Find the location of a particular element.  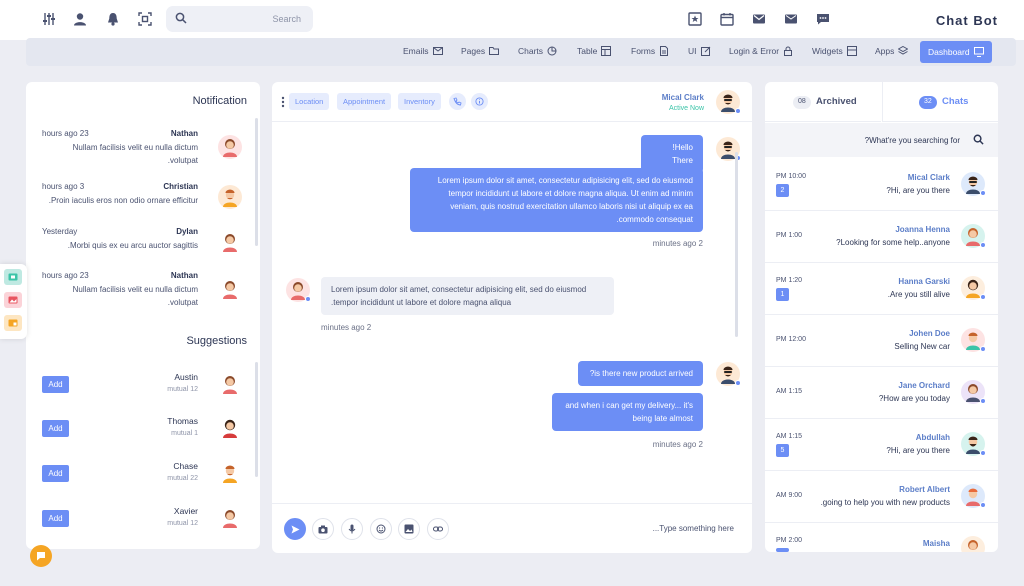

user-icon is located at coordinates (80, 19).